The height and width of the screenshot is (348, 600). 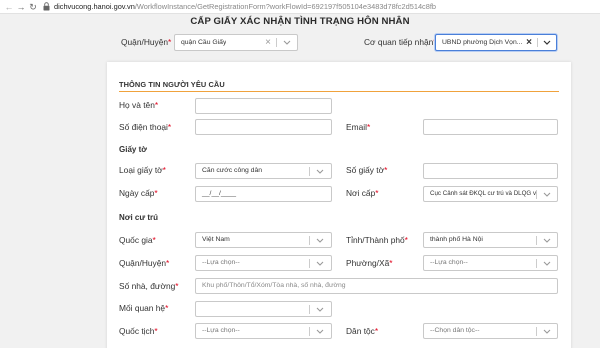 I want to click on document-number-label-text: Số giấy tờ, so click(x=365, y=170).